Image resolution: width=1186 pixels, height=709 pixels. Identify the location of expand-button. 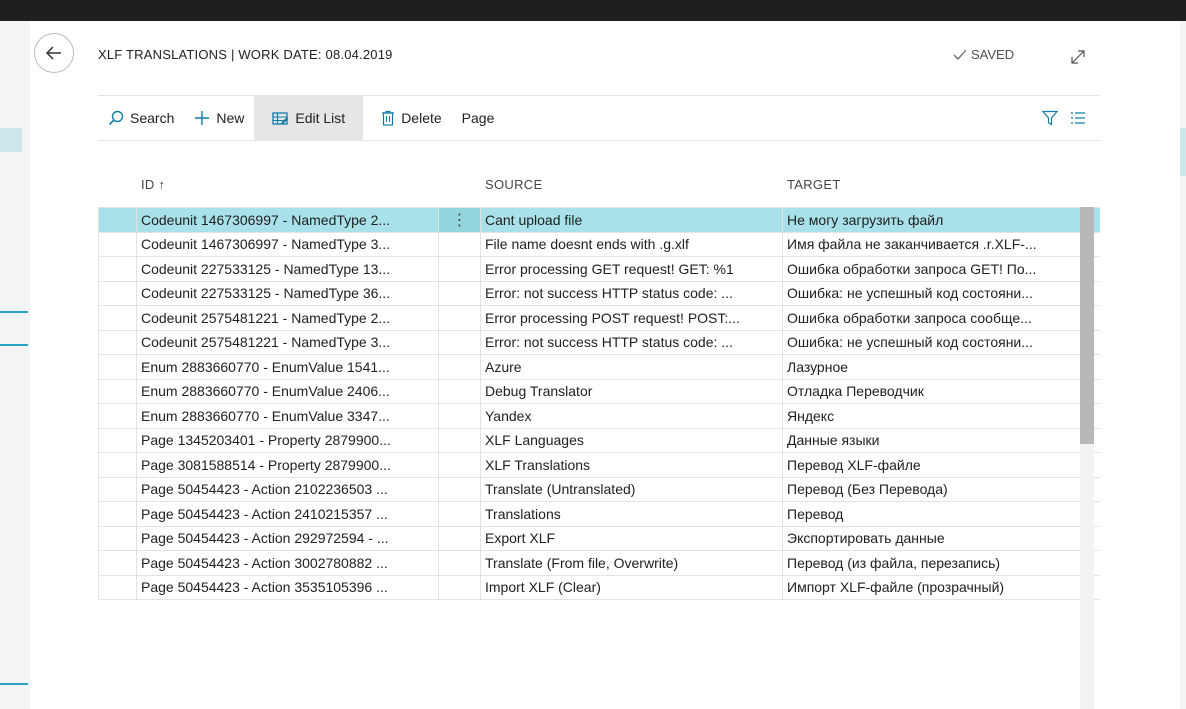
(1078, 57).